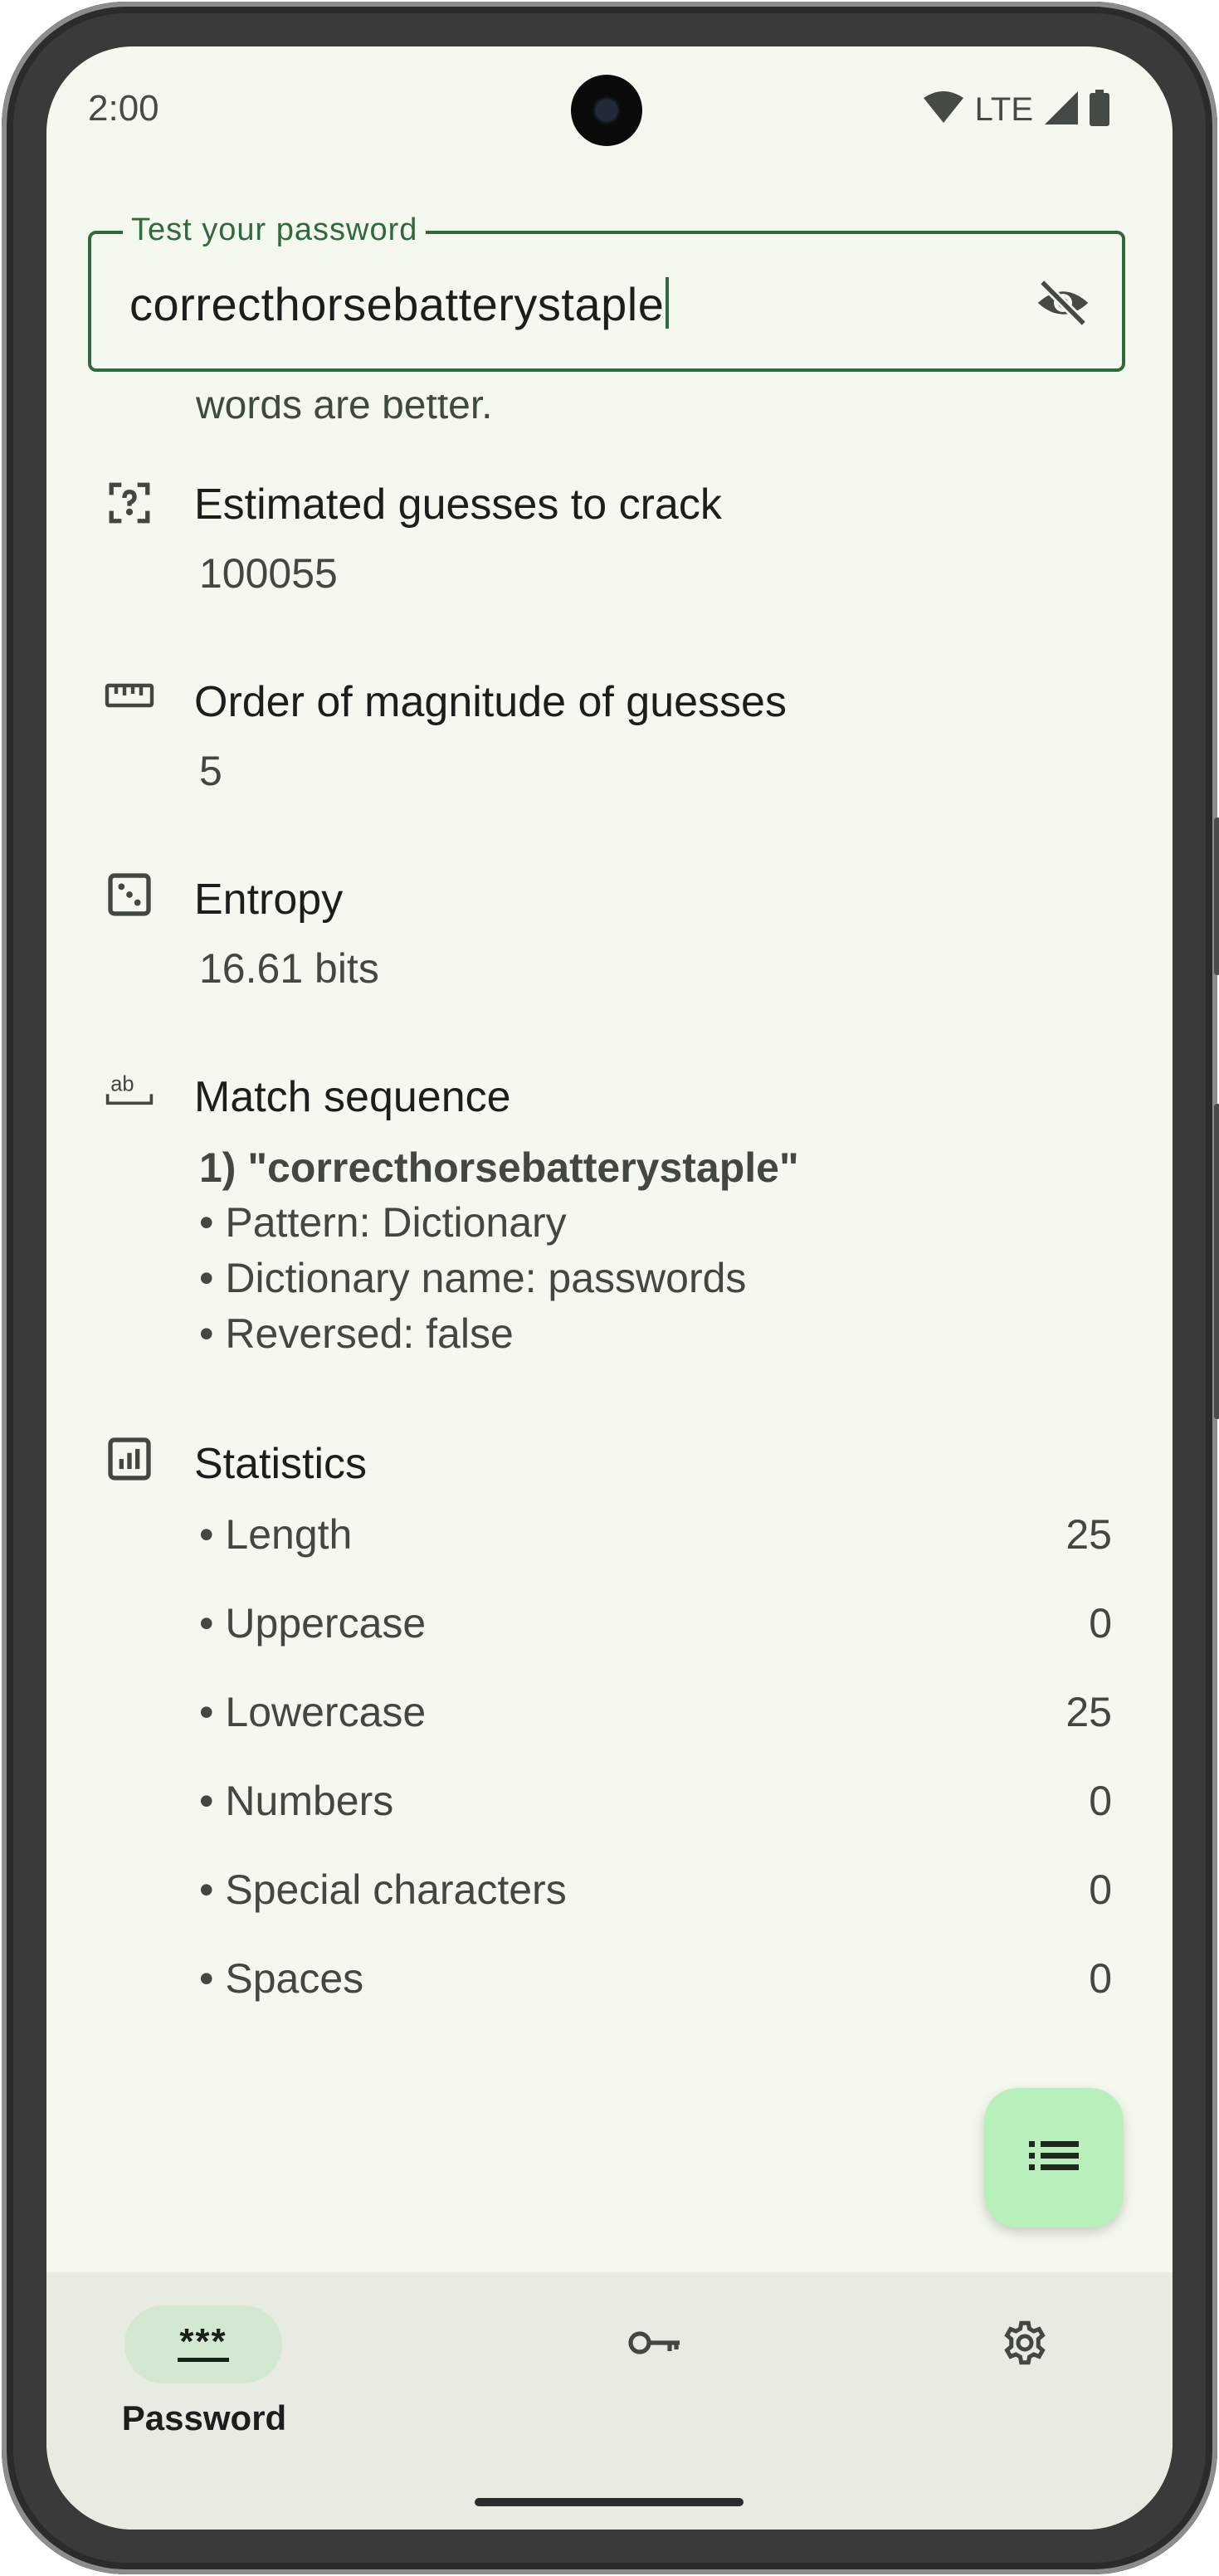 The height and width of the screenshot is (2576, 1219). I want to click on entropy-title: Entropy, so click(269, 900).